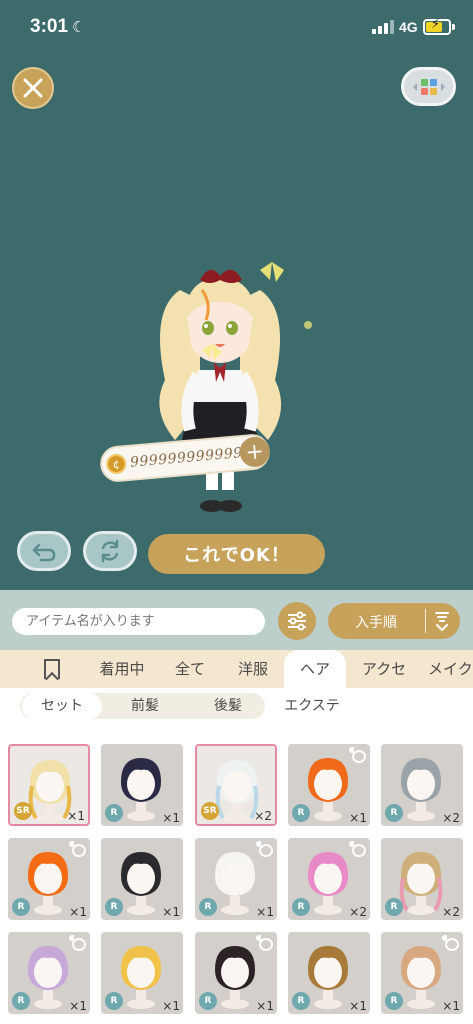  What do you see at coordinates (425, 621) in the screenshot?
I see `sort-divider` at bounding box center [425, 621].